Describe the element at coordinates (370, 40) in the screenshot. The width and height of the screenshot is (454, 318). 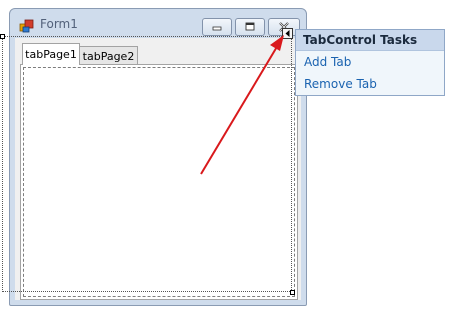
I see `tasks-panel-title: TabControl Tasks` at that location.